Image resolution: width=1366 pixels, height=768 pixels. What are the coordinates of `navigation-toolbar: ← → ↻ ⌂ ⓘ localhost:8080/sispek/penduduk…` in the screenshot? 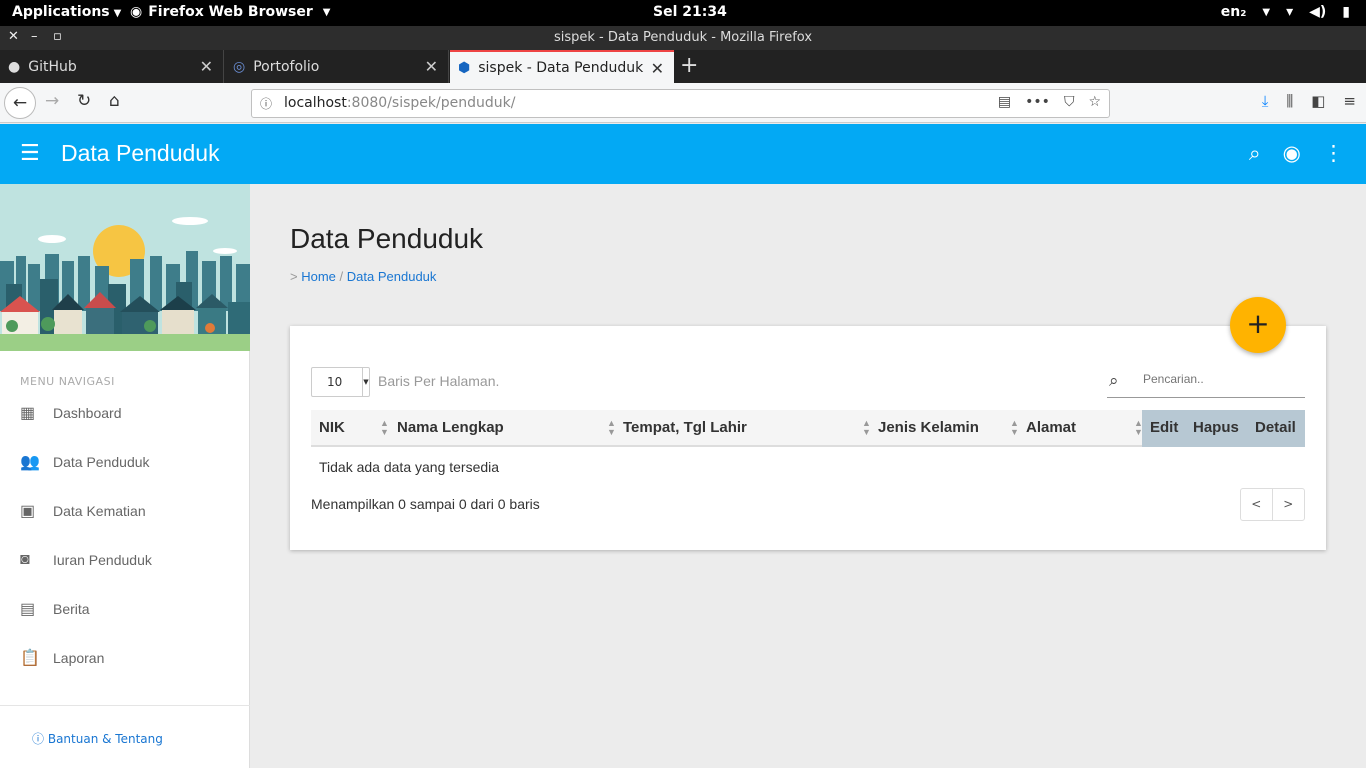 It's located at (683, 103).